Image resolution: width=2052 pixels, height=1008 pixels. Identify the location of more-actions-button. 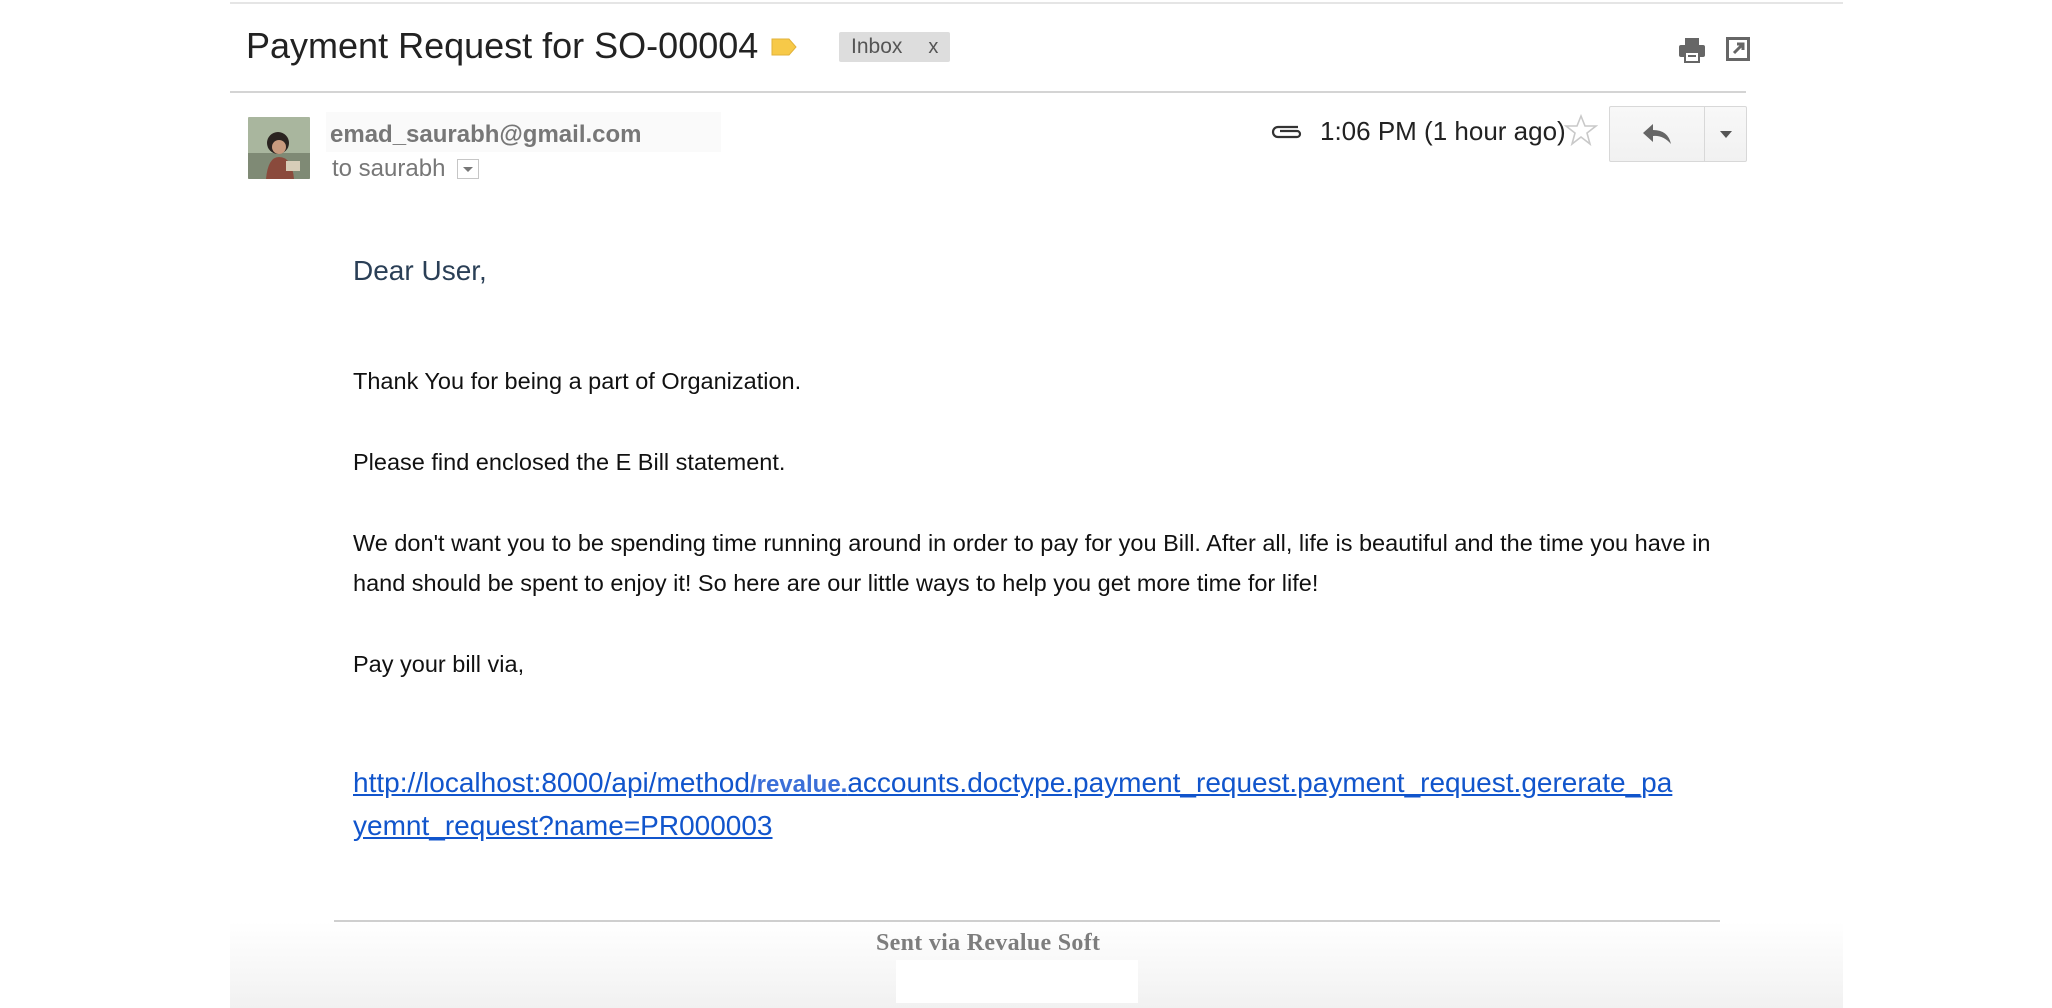
(1725, 134).